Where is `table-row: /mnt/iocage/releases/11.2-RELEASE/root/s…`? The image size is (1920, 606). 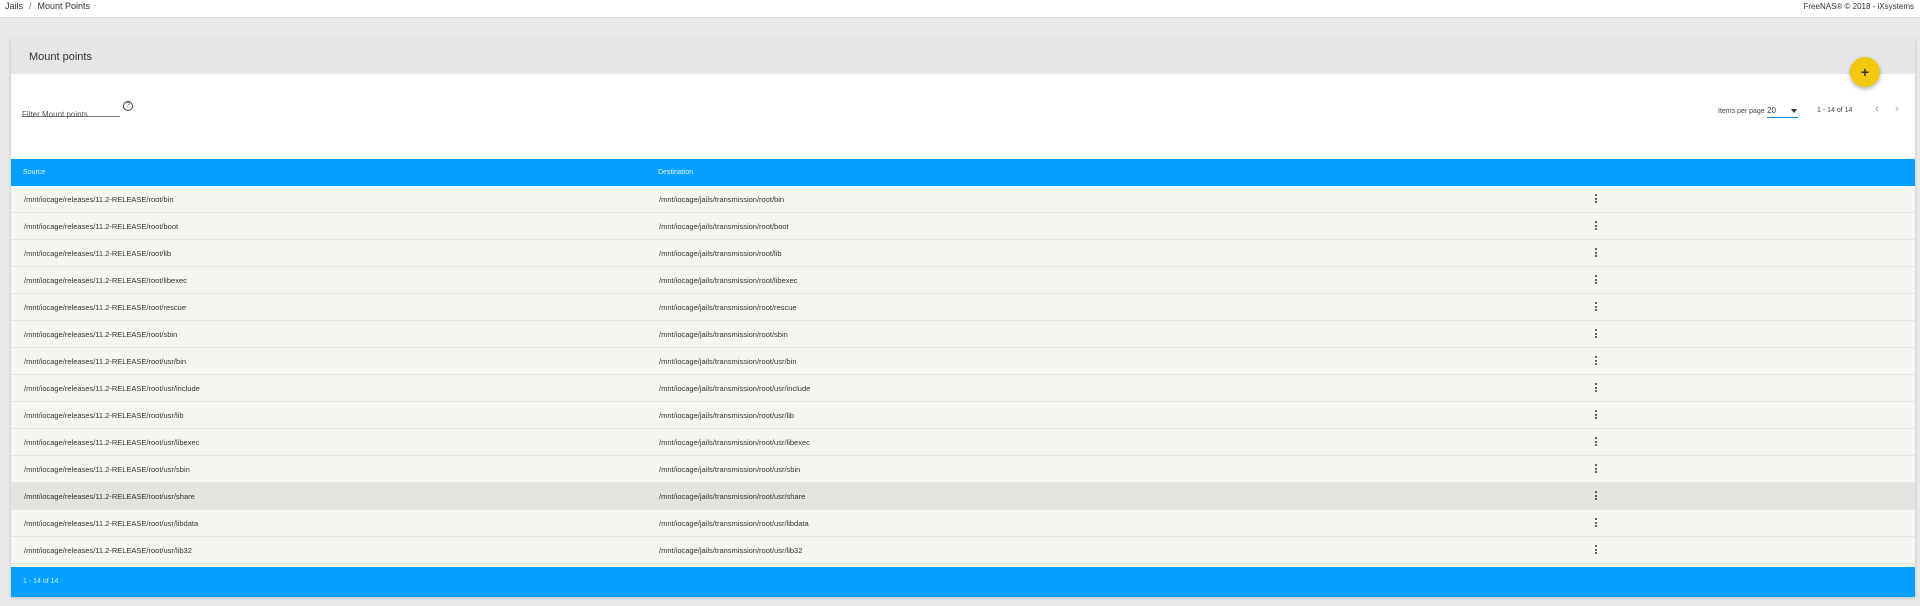 table-row: /mnt/iocage/releases/11.2-RELEASE/root/s… is located at coordinates (963, 334).